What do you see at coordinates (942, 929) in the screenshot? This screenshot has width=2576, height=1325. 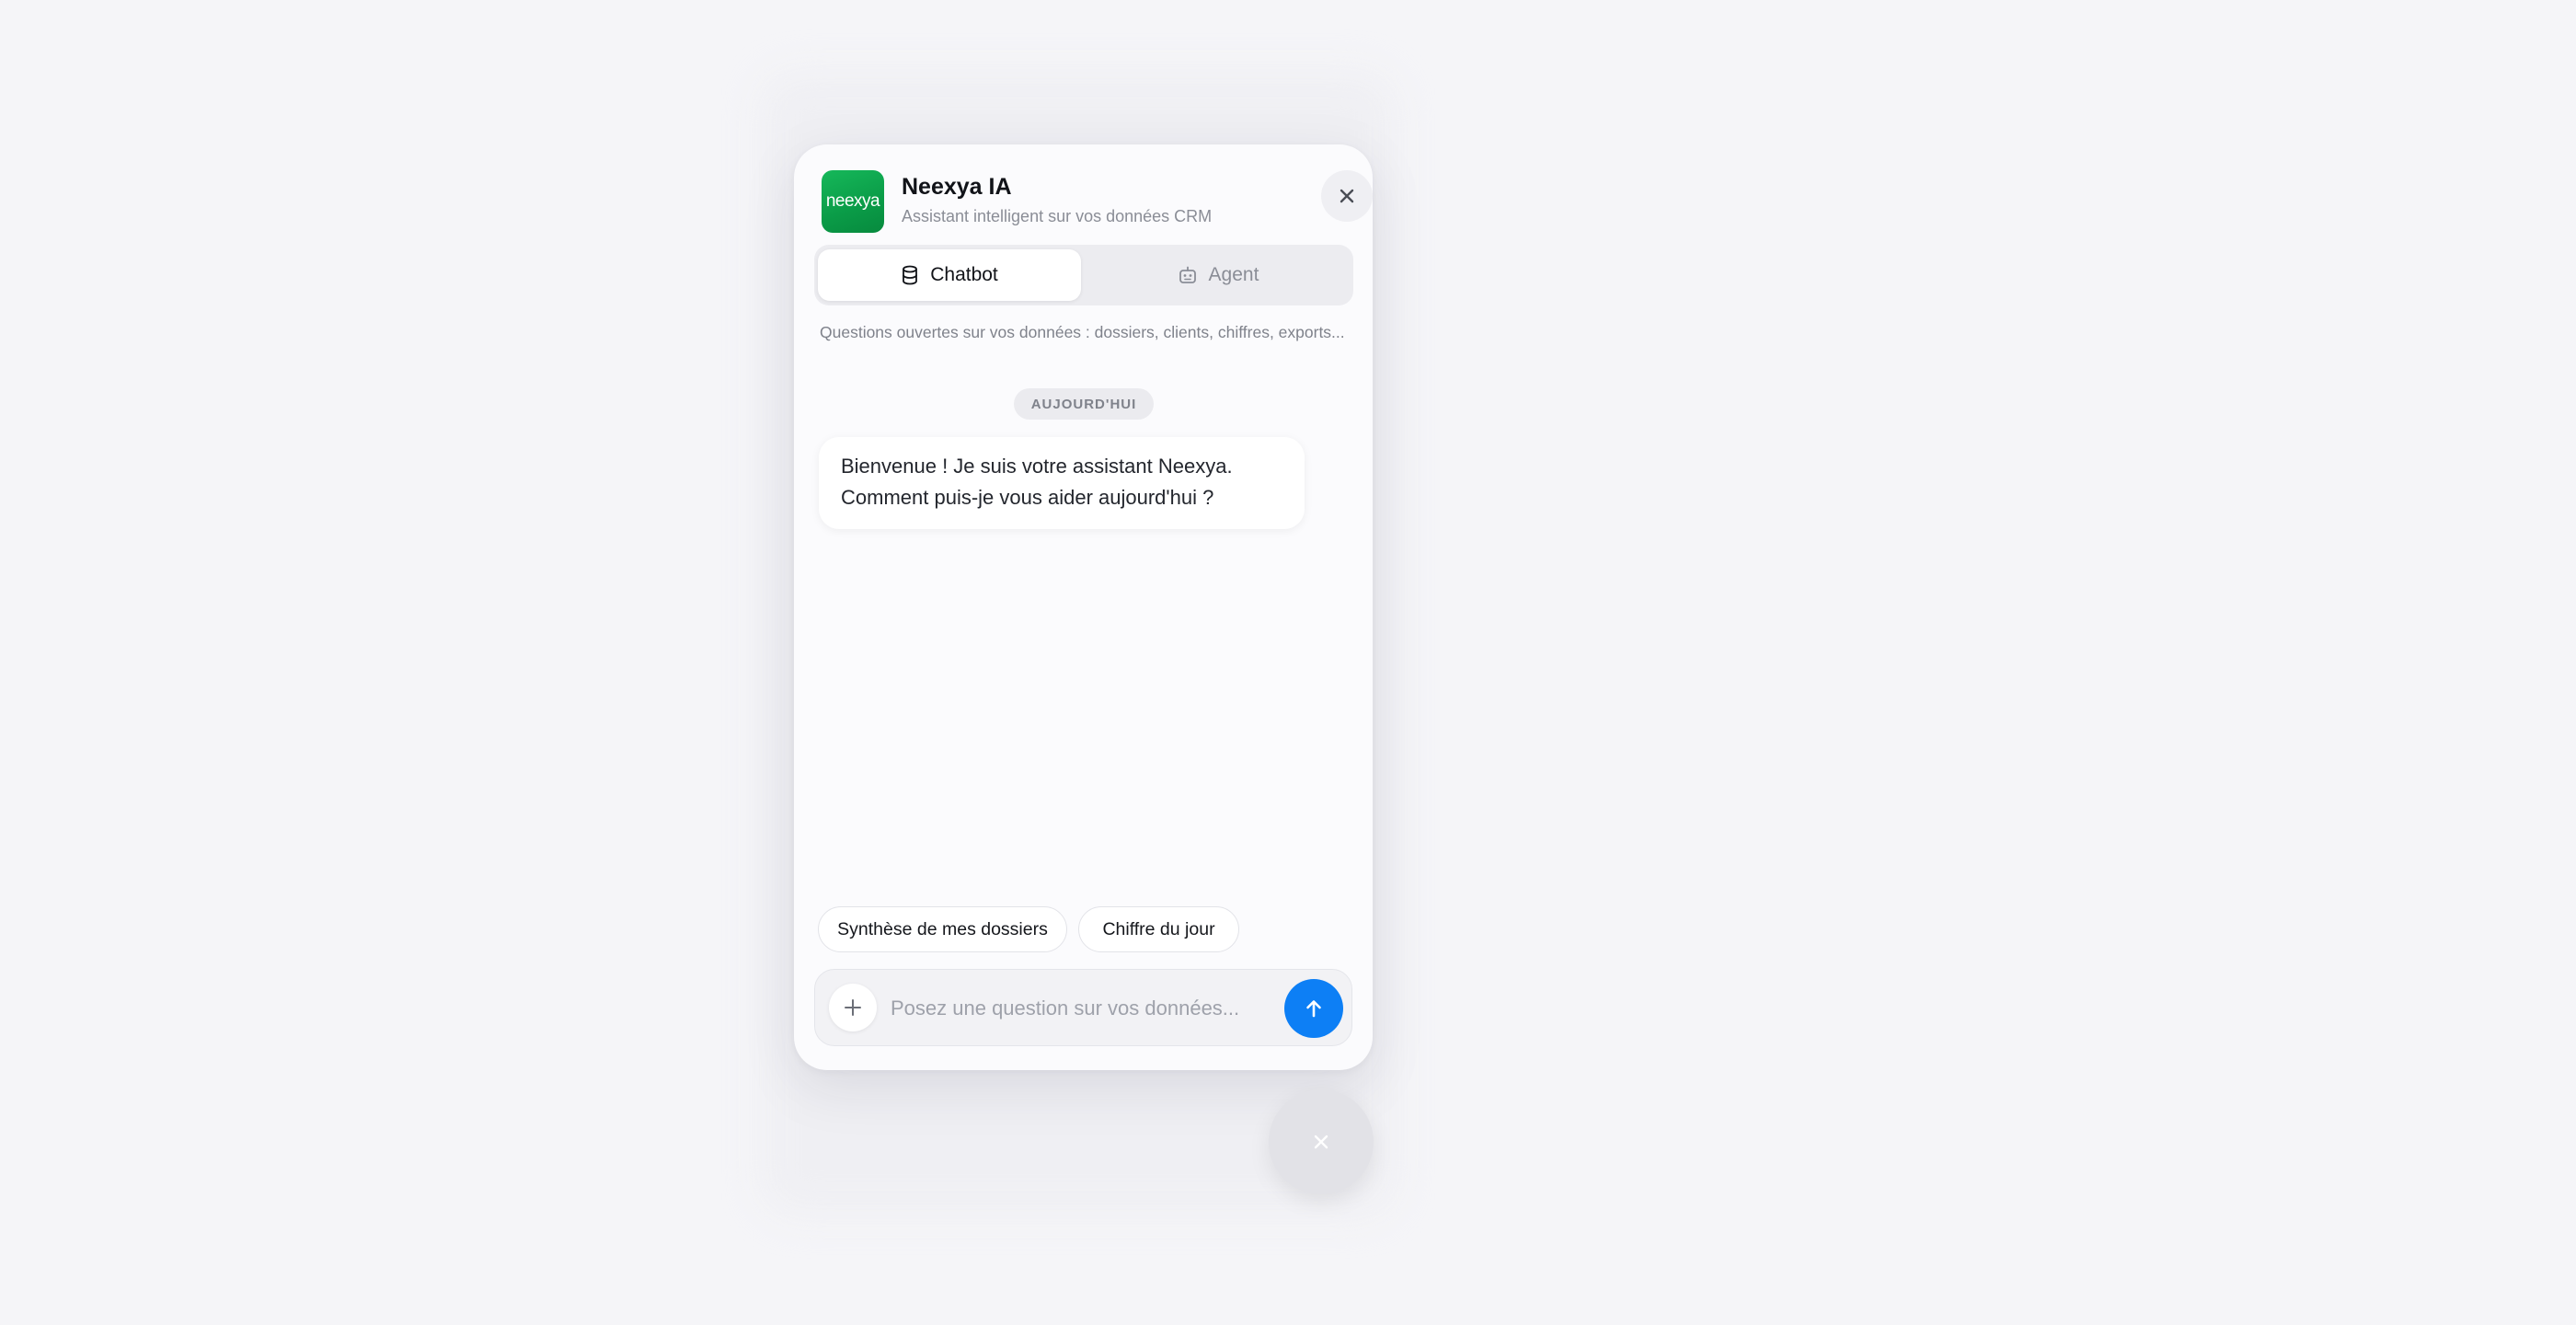 I see `suggestion-chip: Synthèse de mes dossiers` at bounding box center [942, 929].